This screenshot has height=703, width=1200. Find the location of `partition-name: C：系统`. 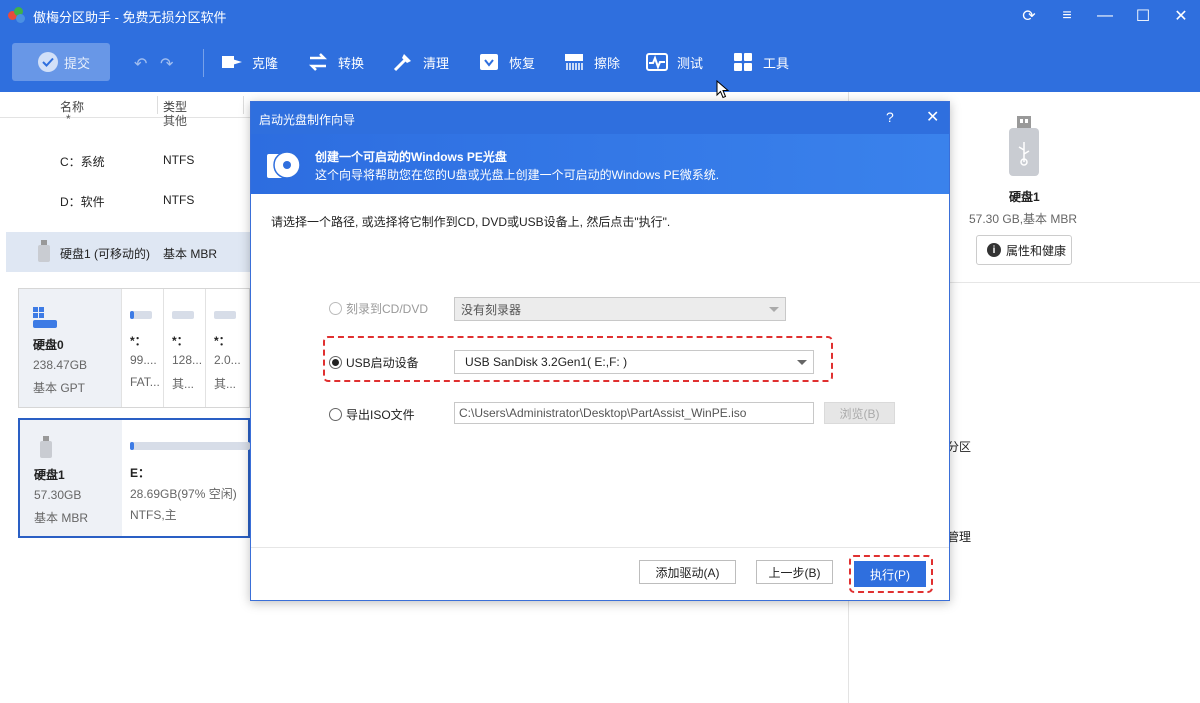

partition-name: C：系统 is located at coordinates (82, 162).